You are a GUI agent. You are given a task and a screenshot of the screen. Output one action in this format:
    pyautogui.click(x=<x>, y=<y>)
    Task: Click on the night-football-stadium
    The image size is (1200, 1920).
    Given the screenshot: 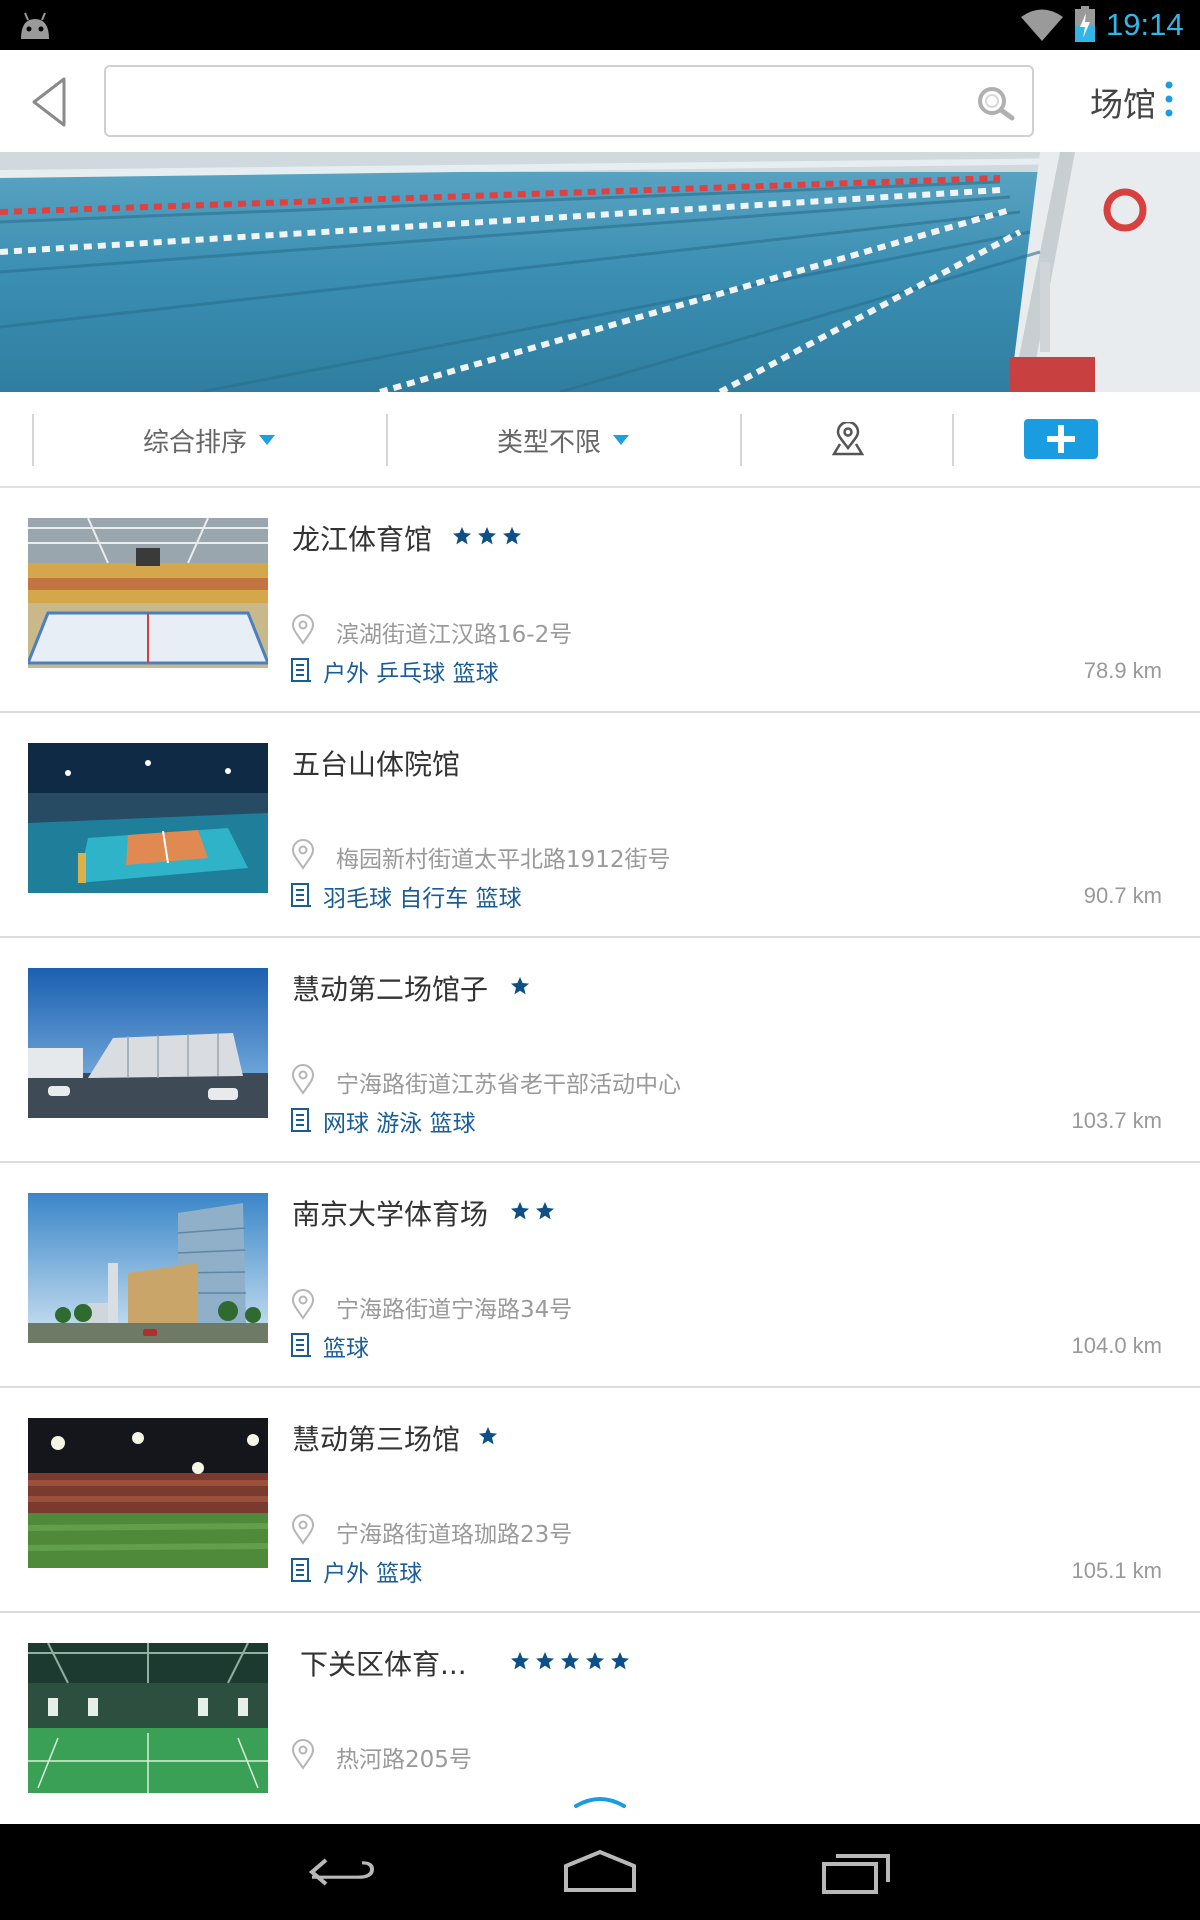 What is the action you would take?
    pyautogui.click(x=148, y=1493)
    